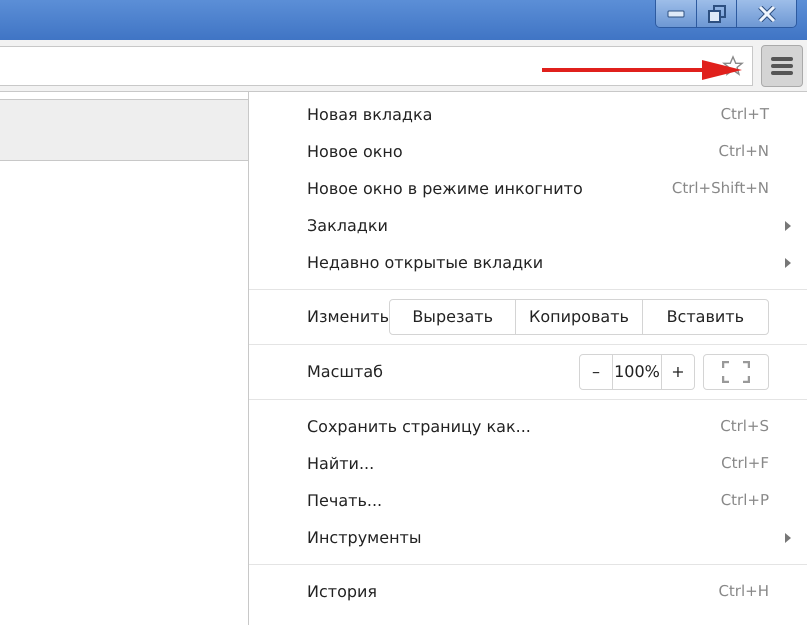 This screenshot has width=807, height=625. What do you see at coordinates (744, 501) in the screenshot?
I see `shortcut-label: Ctrl+P` at bounding box center [744, 501].